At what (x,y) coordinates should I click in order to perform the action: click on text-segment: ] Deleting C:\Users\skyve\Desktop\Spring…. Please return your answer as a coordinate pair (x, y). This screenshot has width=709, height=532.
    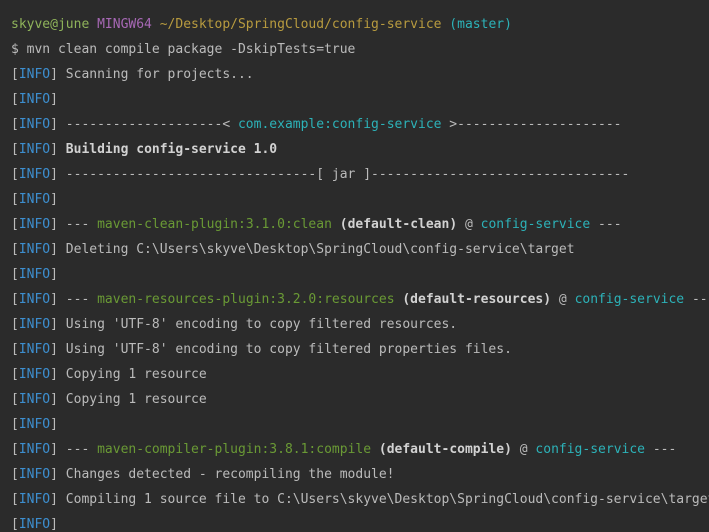
    Looking at the image, I should click on (312, 249).